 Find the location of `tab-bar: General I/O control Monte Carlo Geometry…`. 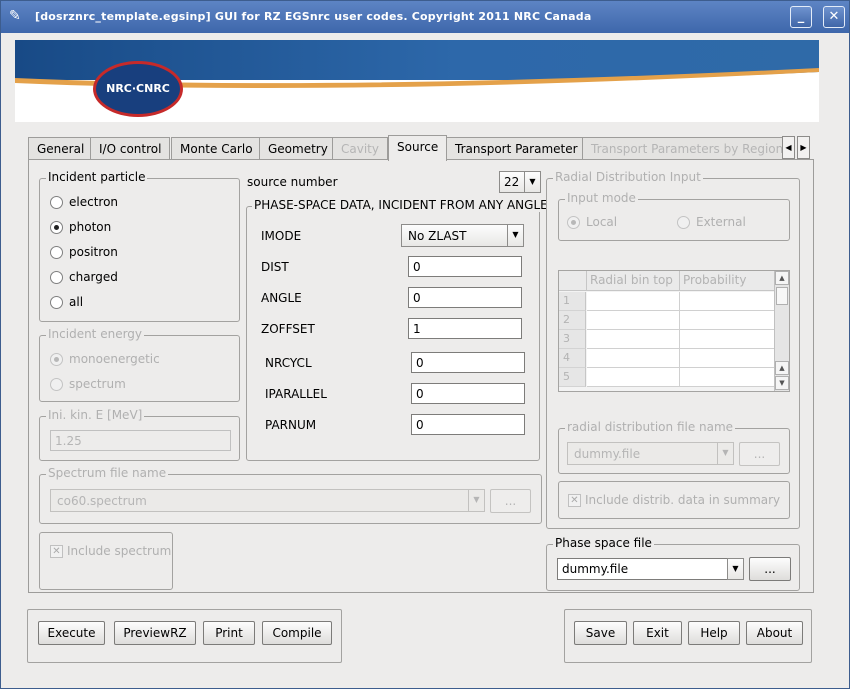

tab-bar: General I/O control Monte Carlo Geometry… is located at coordinates (421, 148).